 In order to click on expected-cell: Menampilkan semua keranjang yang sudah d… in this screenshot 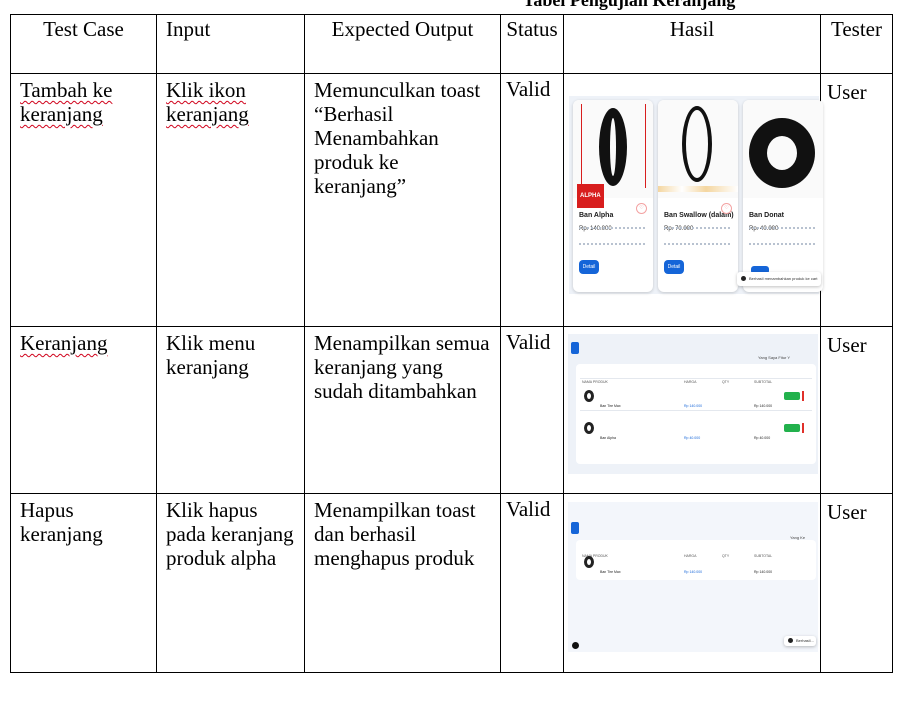, I will do `click(402, 367)`.